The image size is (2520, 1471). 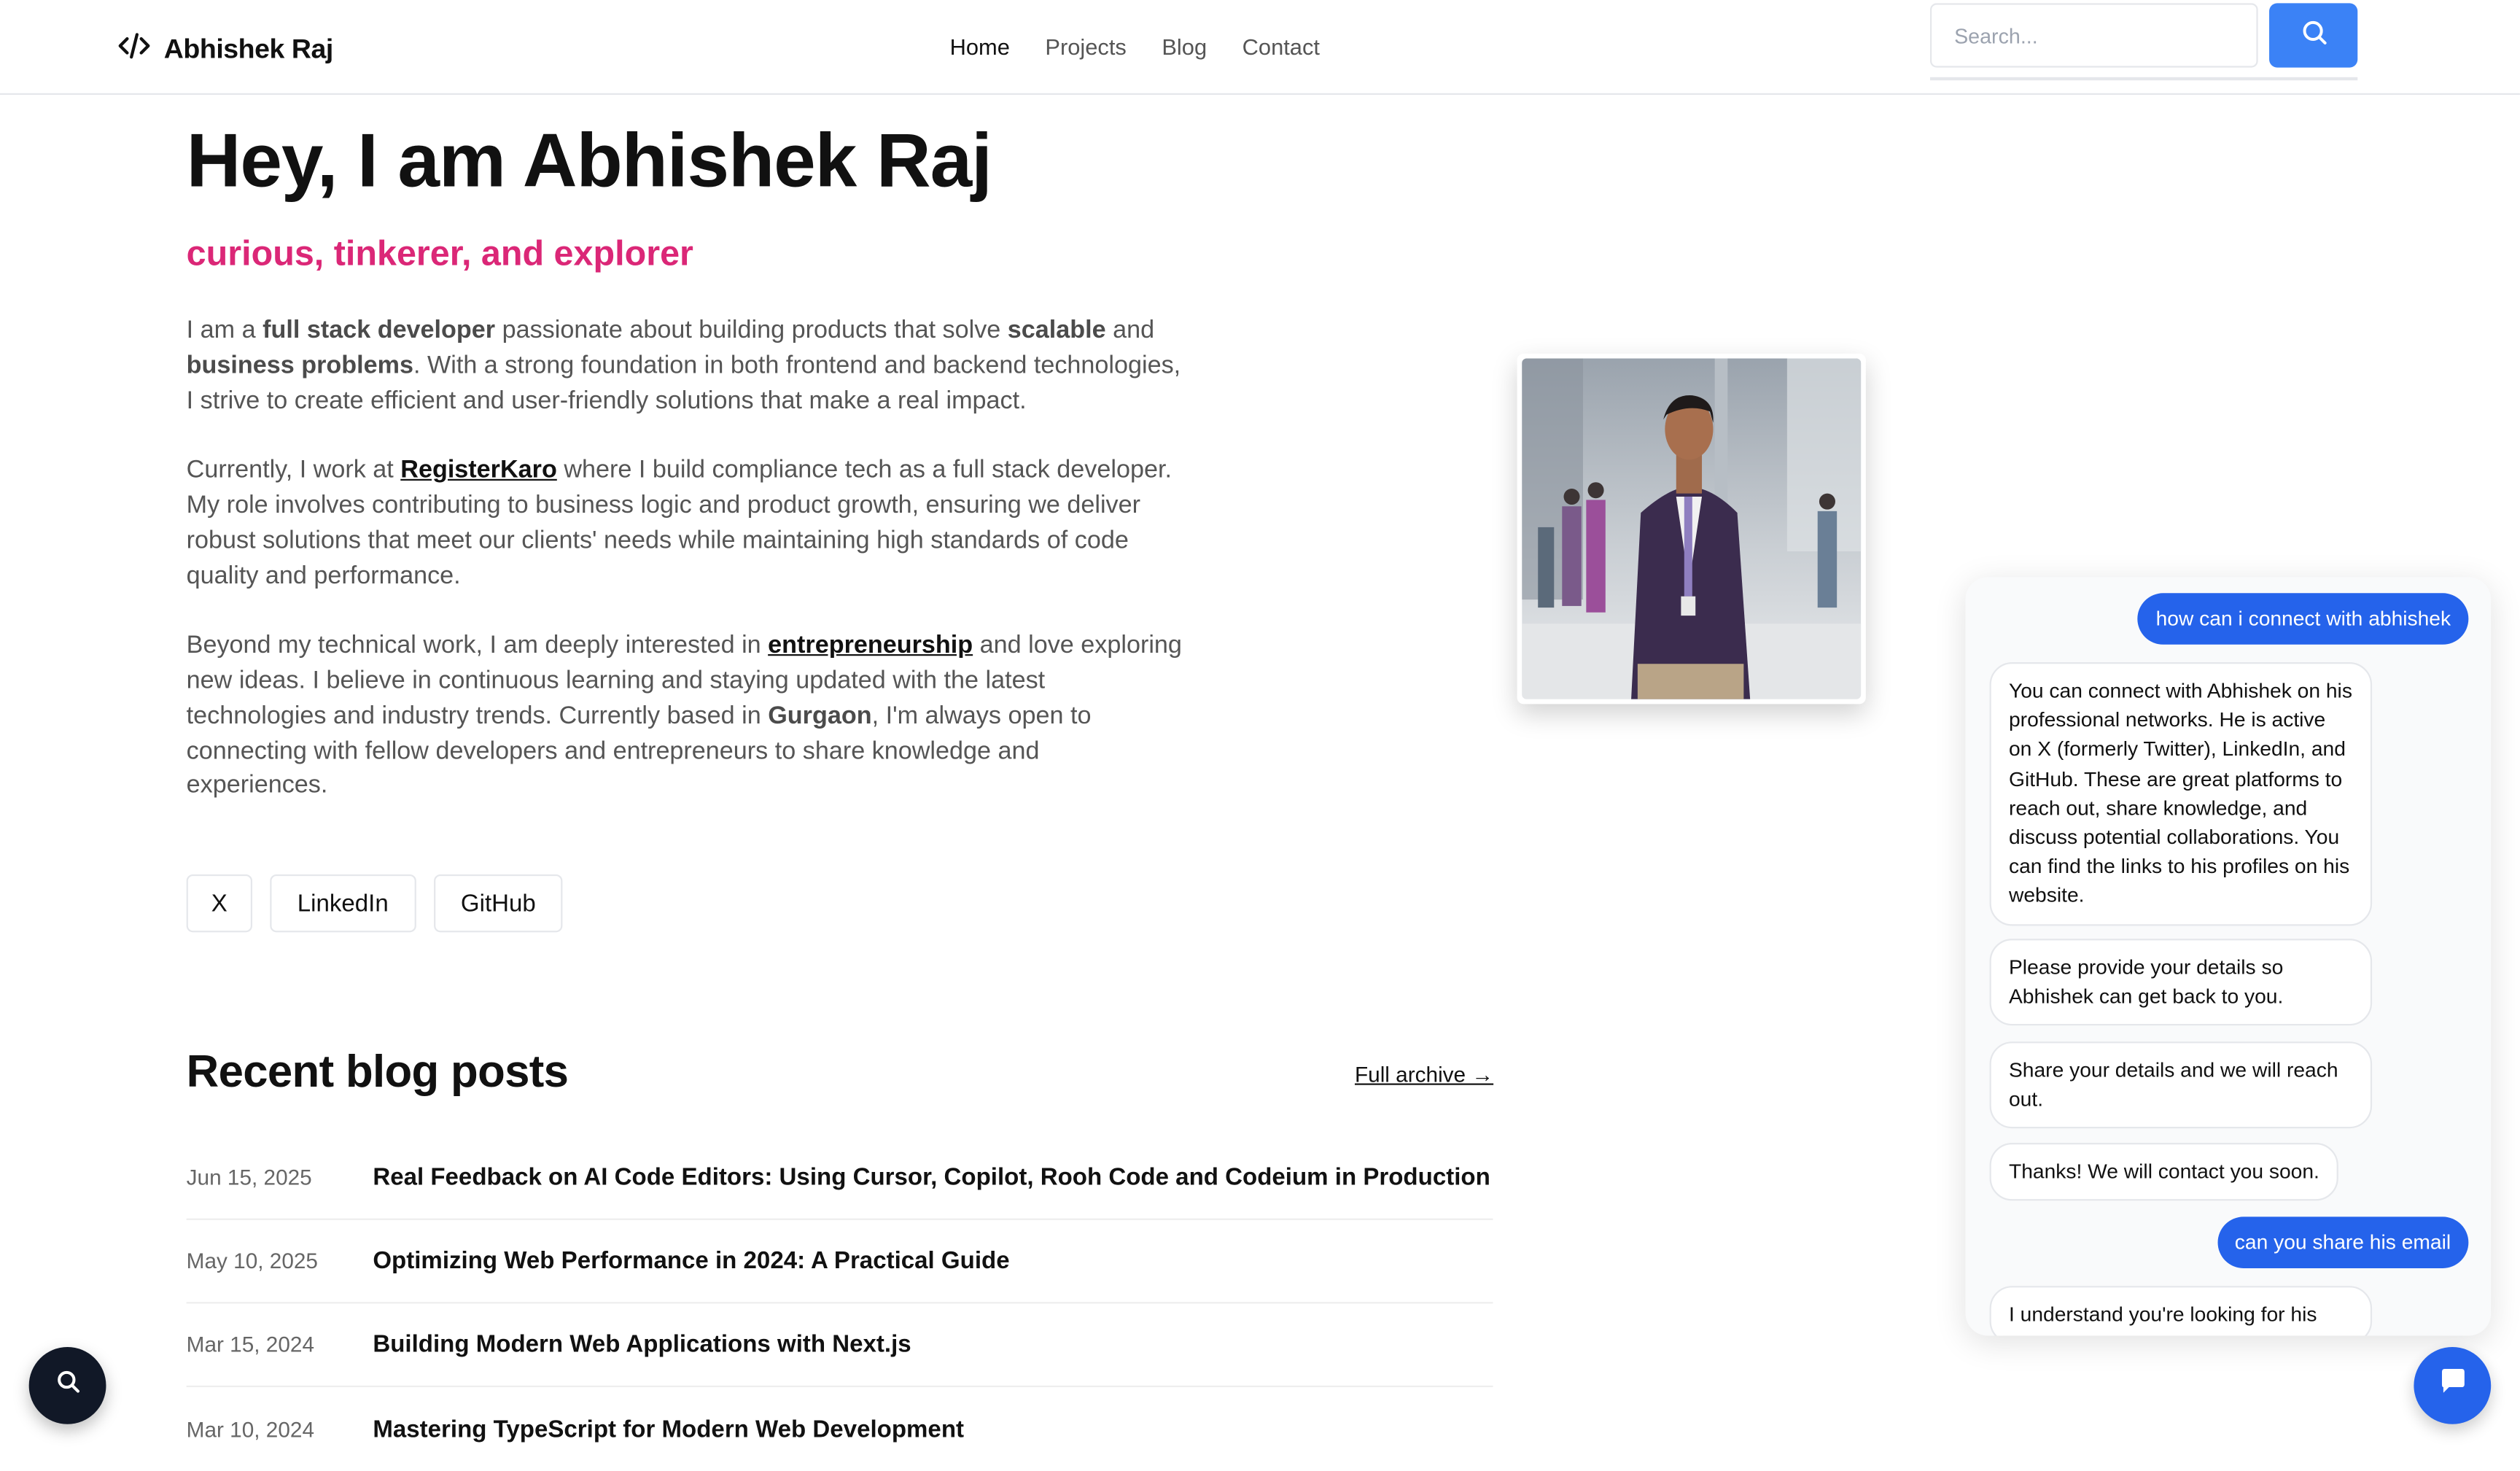 What do you see at coordinates (478, 470) in the screenshot?
I see `registerkaro-link: RegisterKaro` at bounding box center [478, 470].